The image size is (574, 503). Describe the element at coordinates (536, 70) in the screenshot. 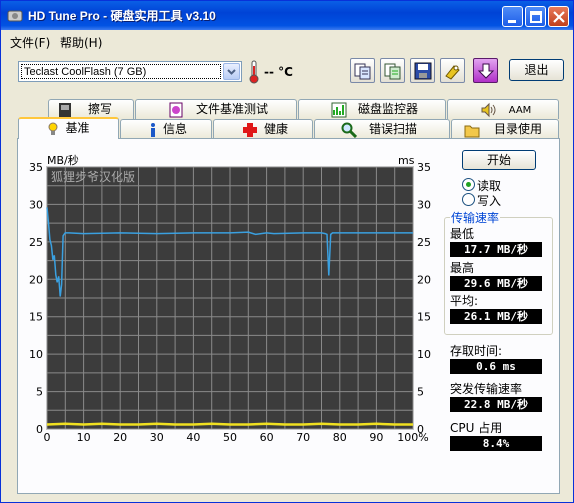

I see `exit-button: 退出` at that location.